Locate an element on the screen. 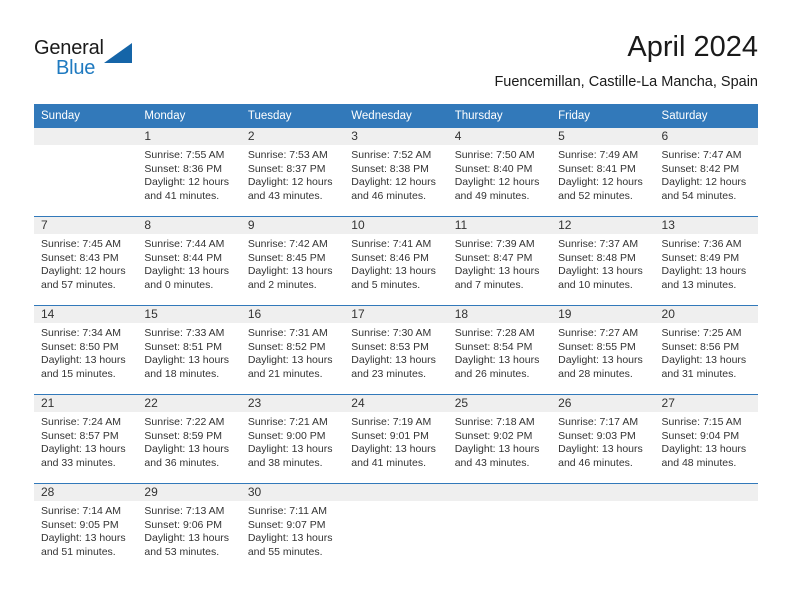  brand-logo: General Blue is located at coordinates (94, 60).